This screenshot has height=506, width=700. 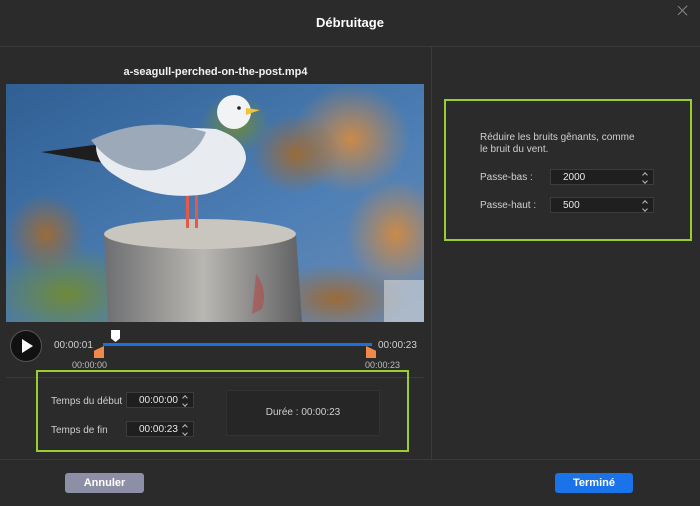 I want to click on current-time: 00:00:01, so click(x=73, y=345).